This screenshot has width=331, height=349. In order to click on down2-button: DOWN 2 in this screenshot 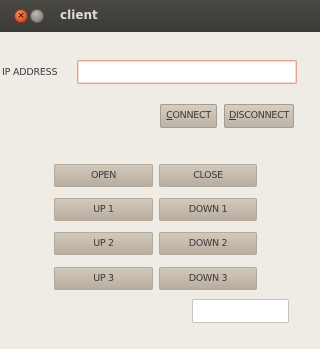, I will do `click(208, 243)`.